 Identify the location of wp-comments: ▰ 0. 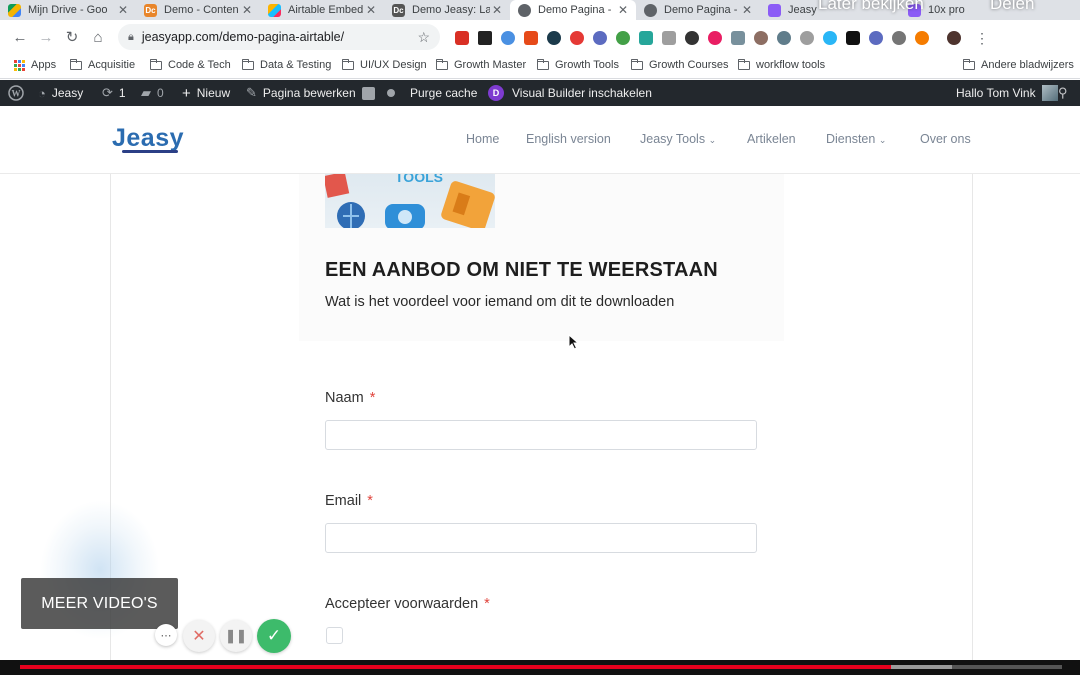
(152, 93).